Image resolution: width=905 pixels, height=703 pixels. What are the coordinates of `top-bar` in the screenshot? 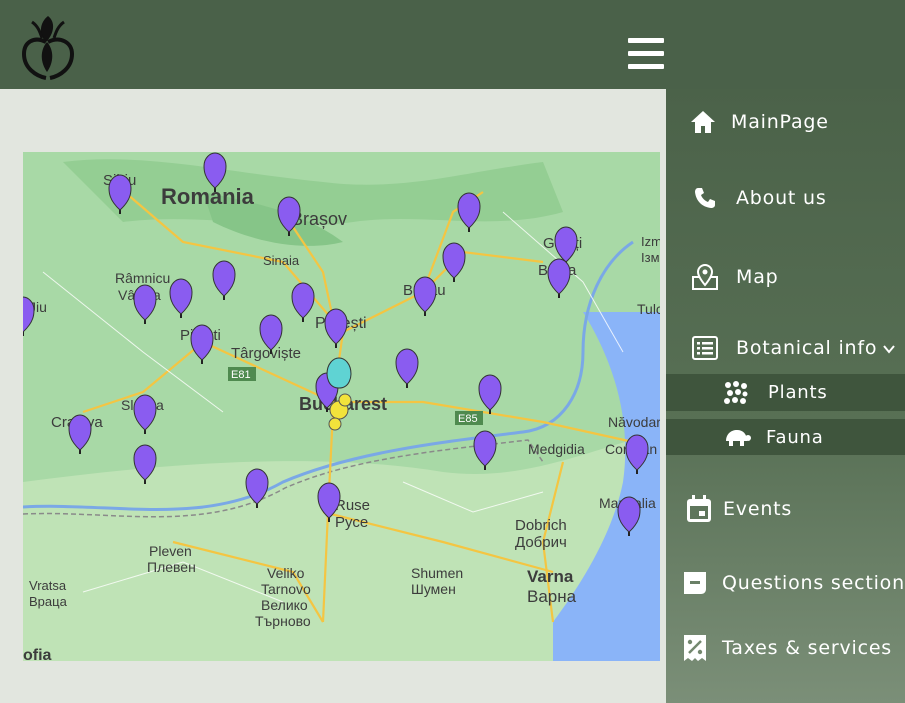 It's located at (452, 44).